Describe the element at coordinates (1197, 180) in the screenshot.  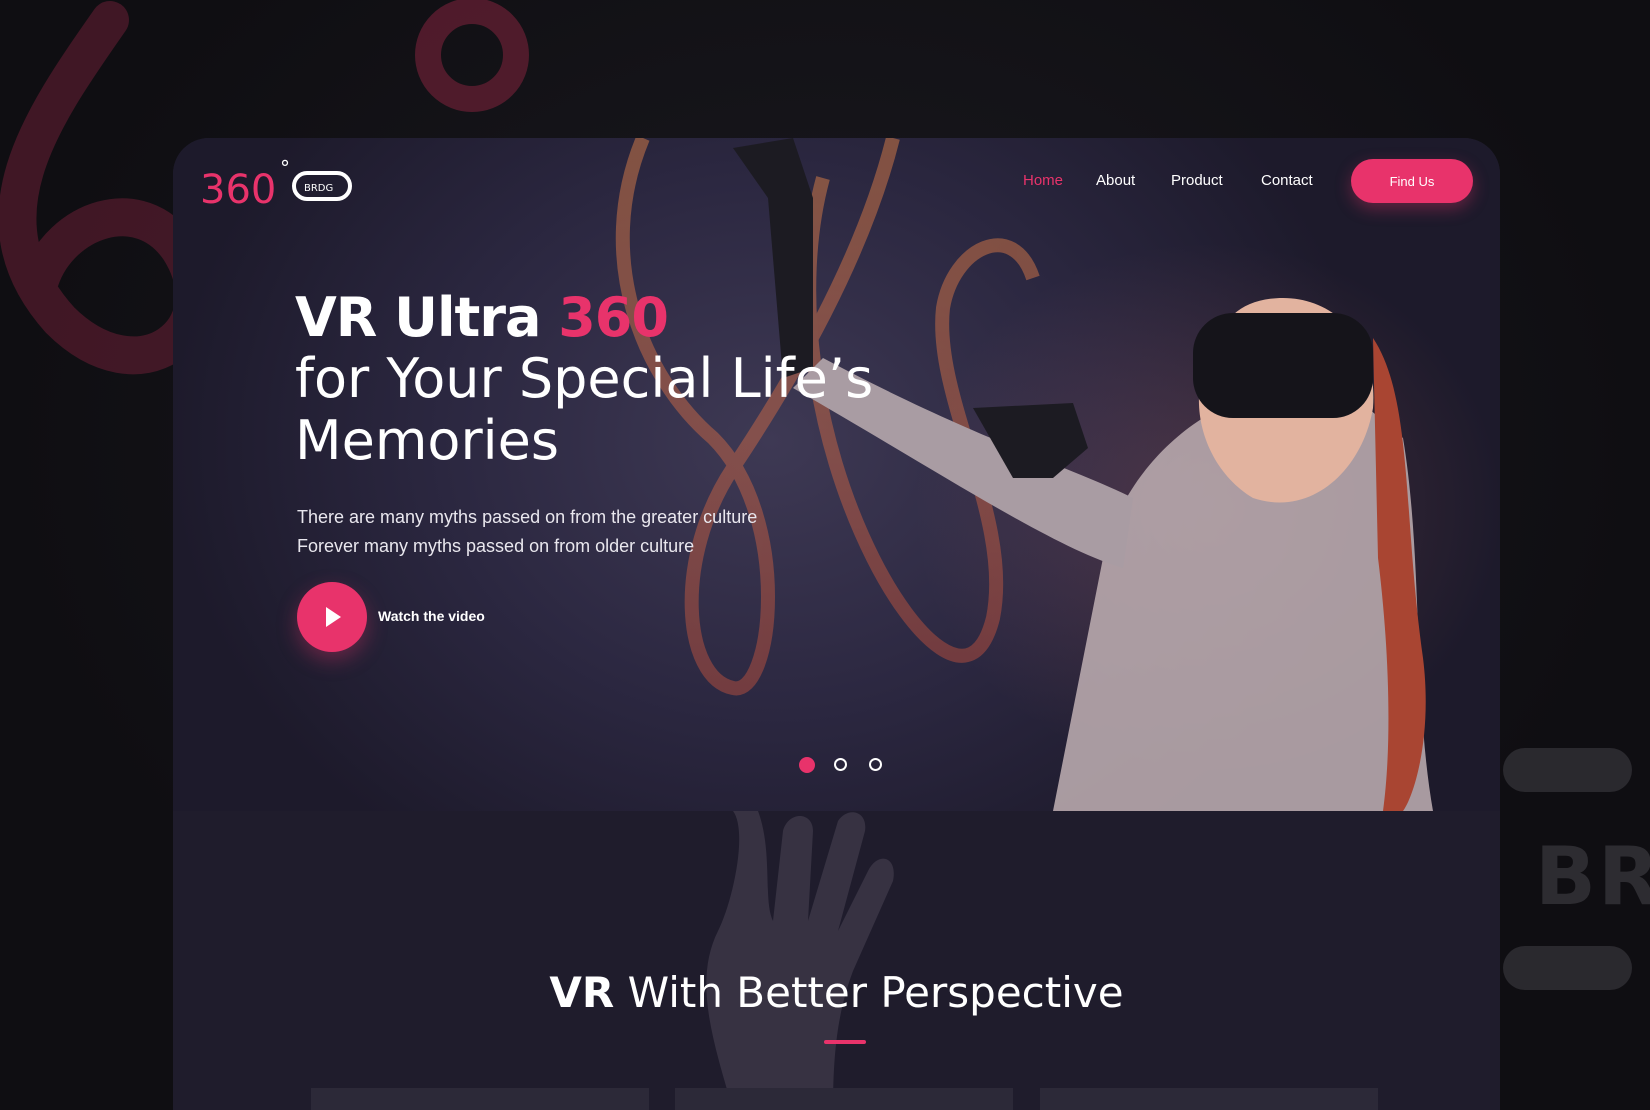
I see `nav-product-link: Product` at that location.